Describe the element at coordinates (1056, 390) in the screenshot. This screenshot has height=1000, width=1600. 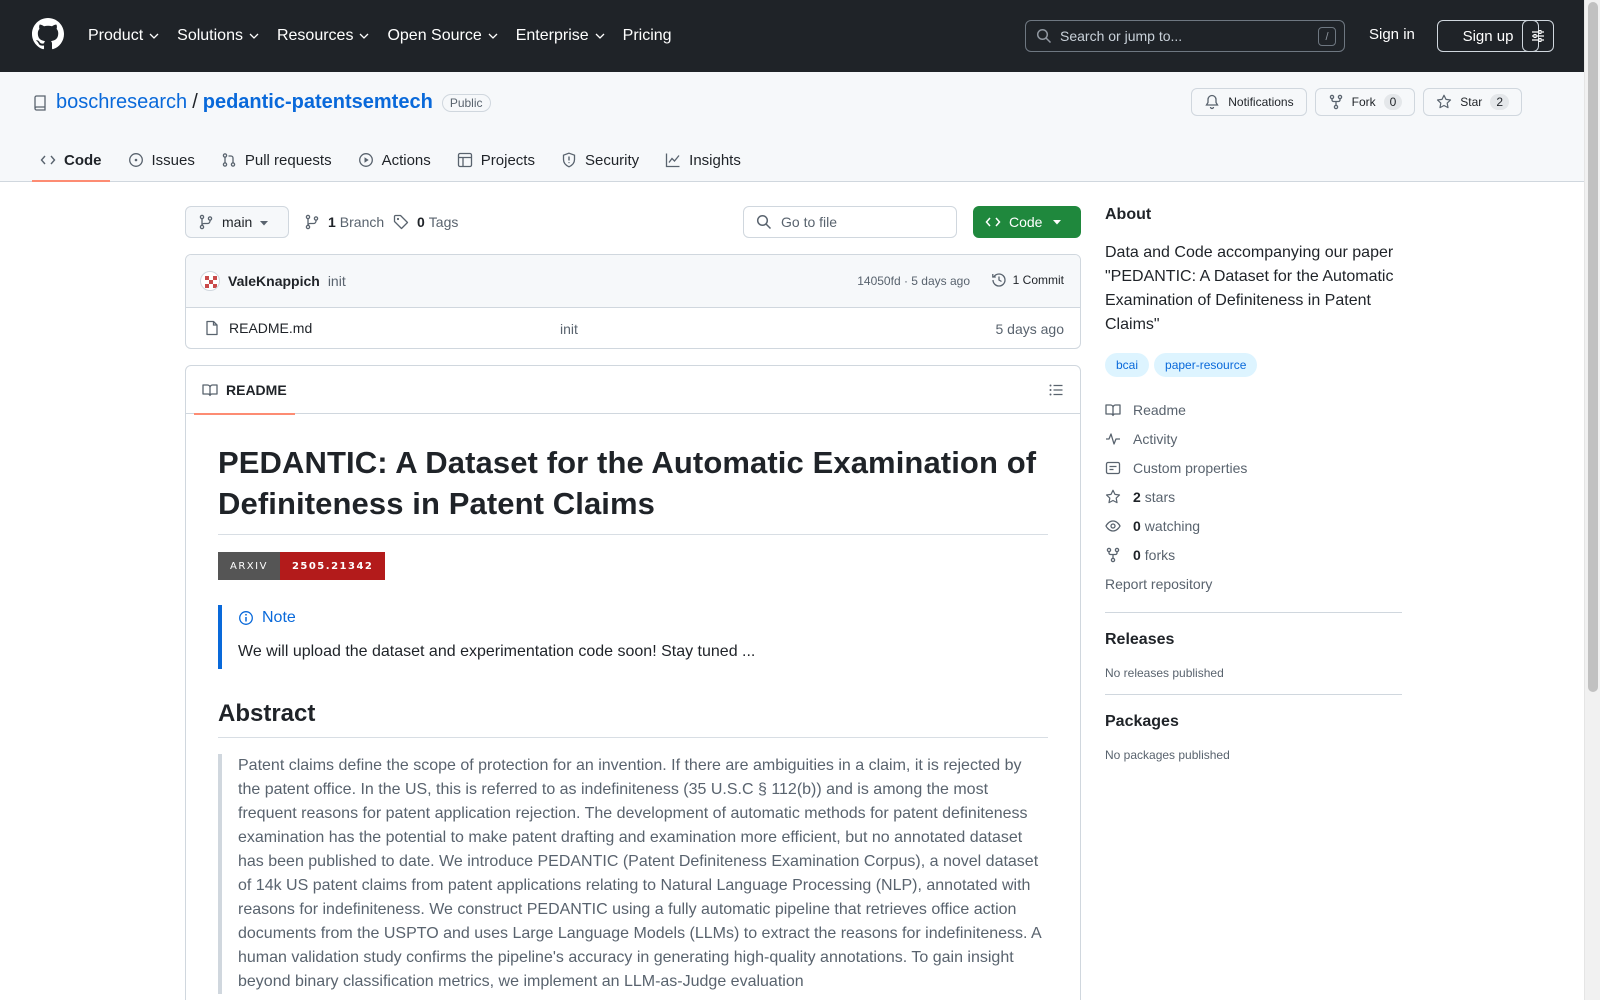
I see `list-unordered-icon` at that location.